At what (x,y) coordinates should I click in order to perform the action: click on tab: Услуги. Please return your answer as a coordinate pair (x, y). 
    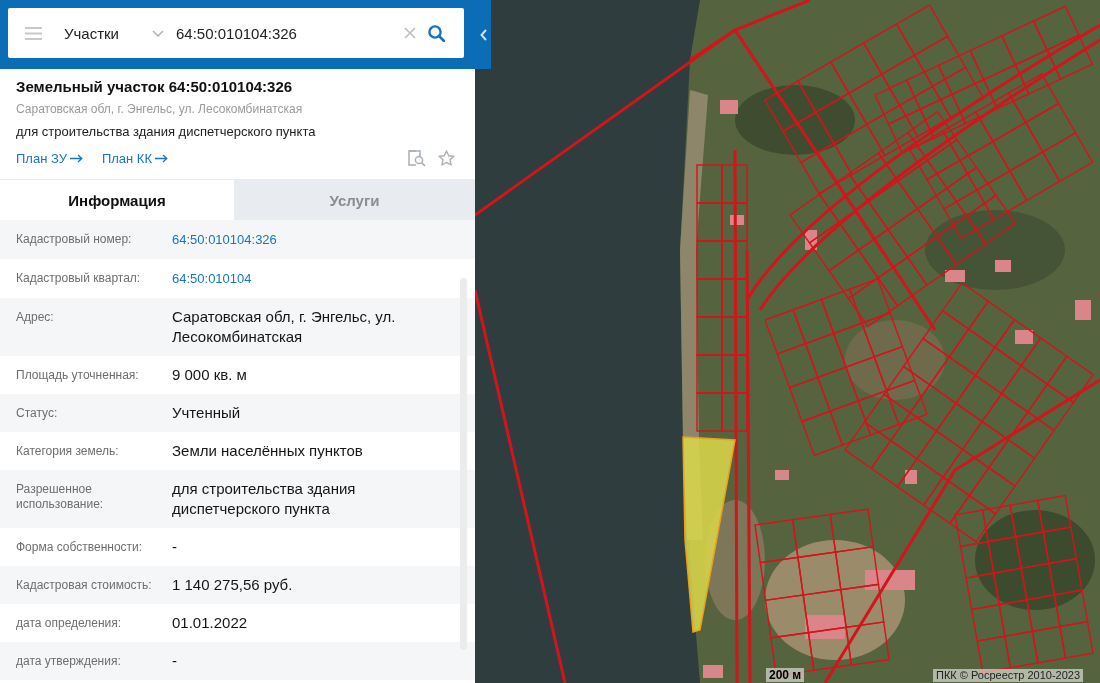
    Looking at the image, I should click on (354, 200).